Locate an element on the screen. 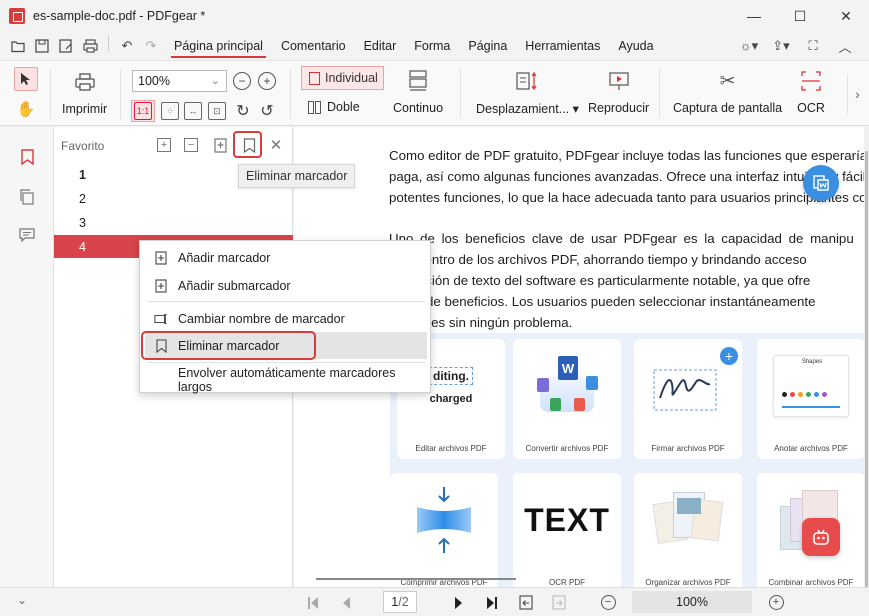 The height and width of the screenshot is (616, 869). vertical-scrollbar is located at coordinates (866, 371).